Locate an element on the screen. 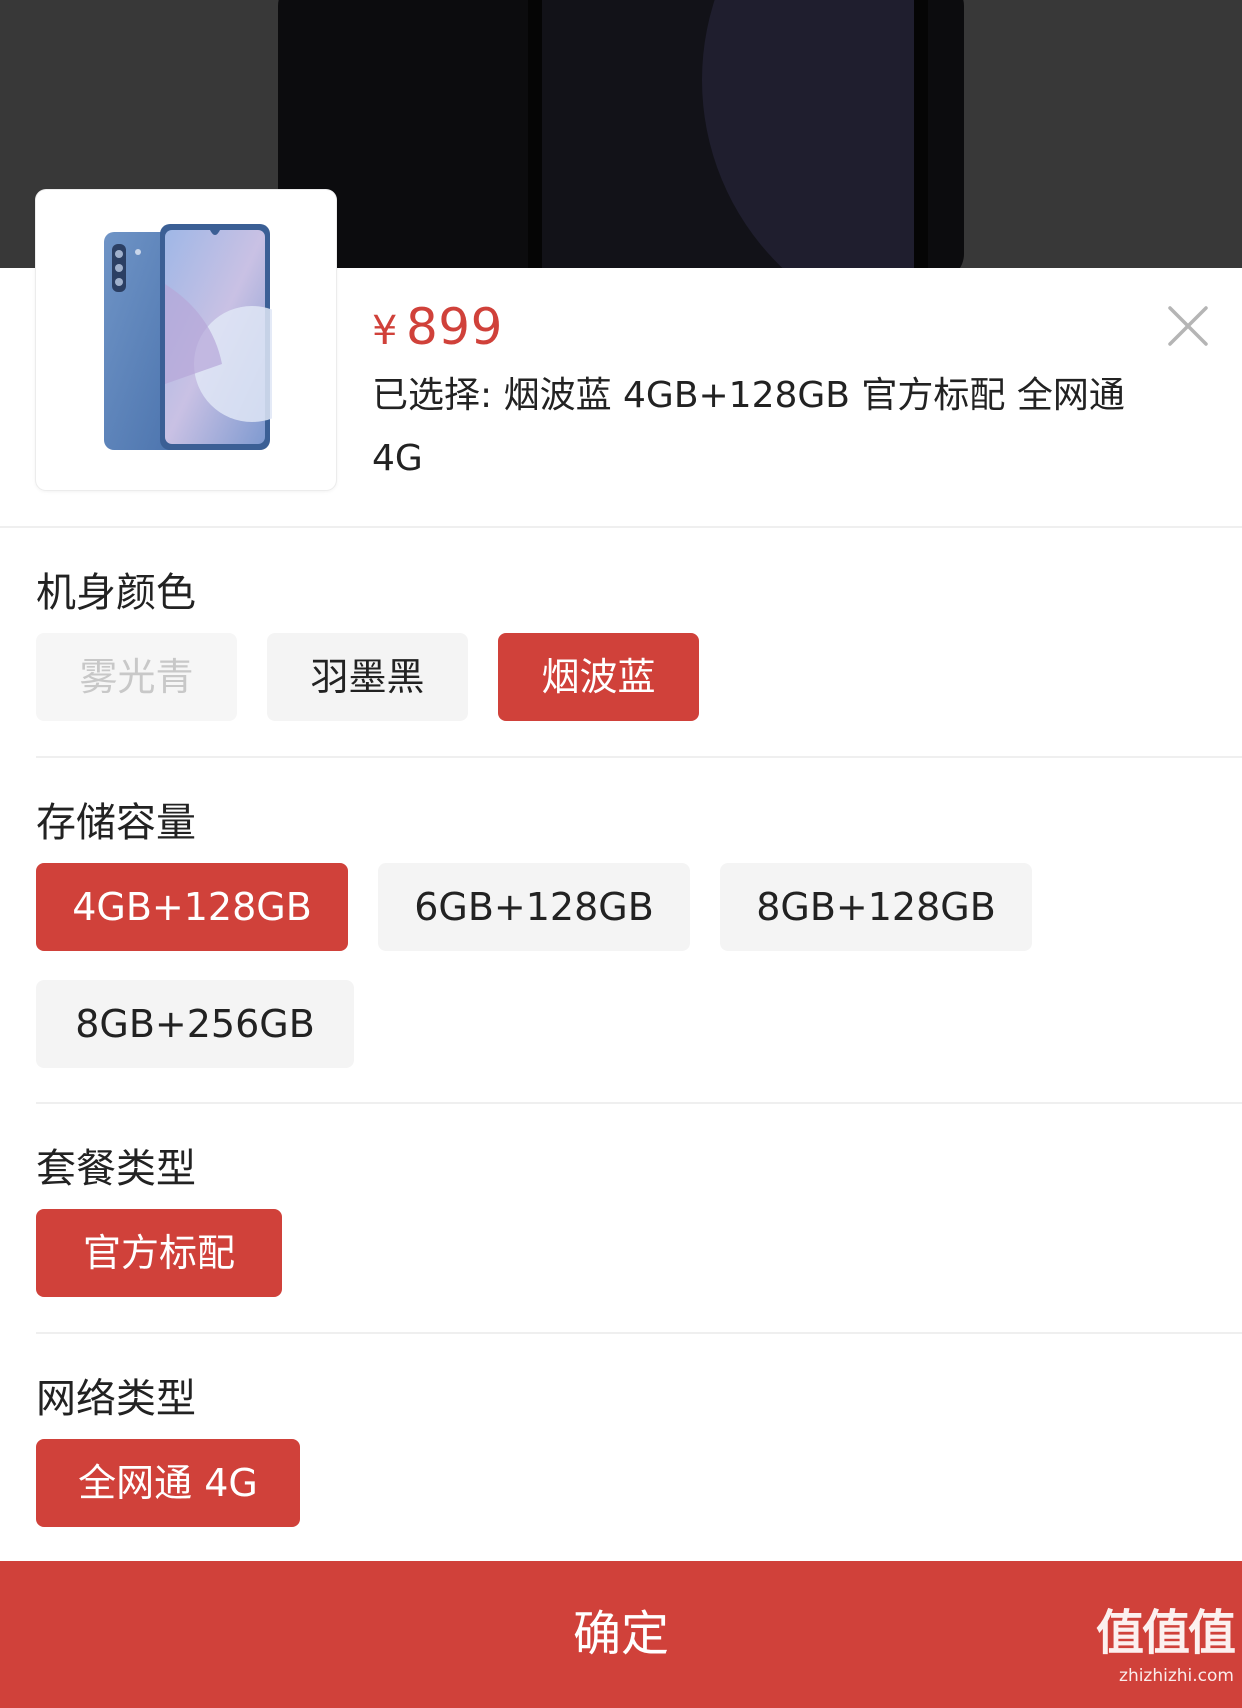  product-price: ¥899 is located at coordinates (437, 327).